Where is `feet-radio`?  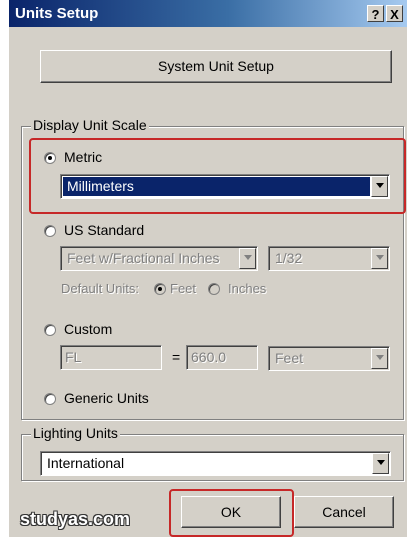 feet-radio is located at coordinates (160, 289).